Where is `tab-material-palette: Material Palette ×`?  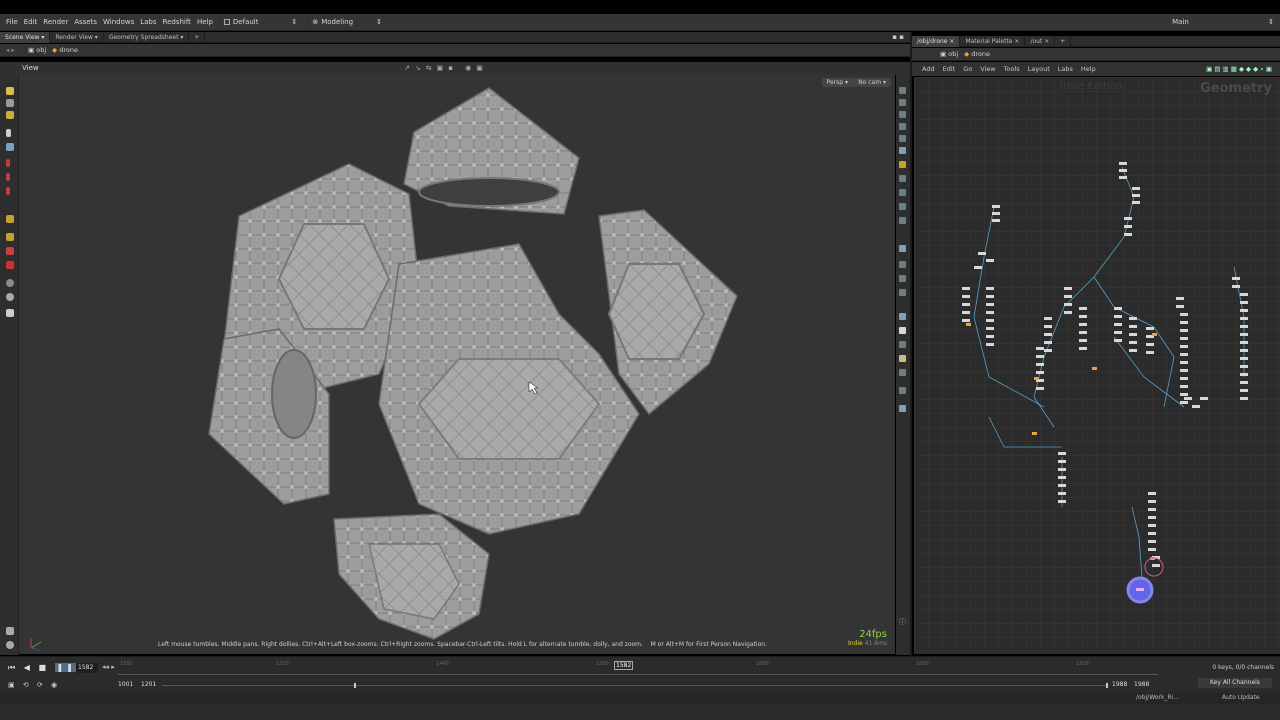 tab-material-palette: Material Palette × is located at coordinates (993, 41).